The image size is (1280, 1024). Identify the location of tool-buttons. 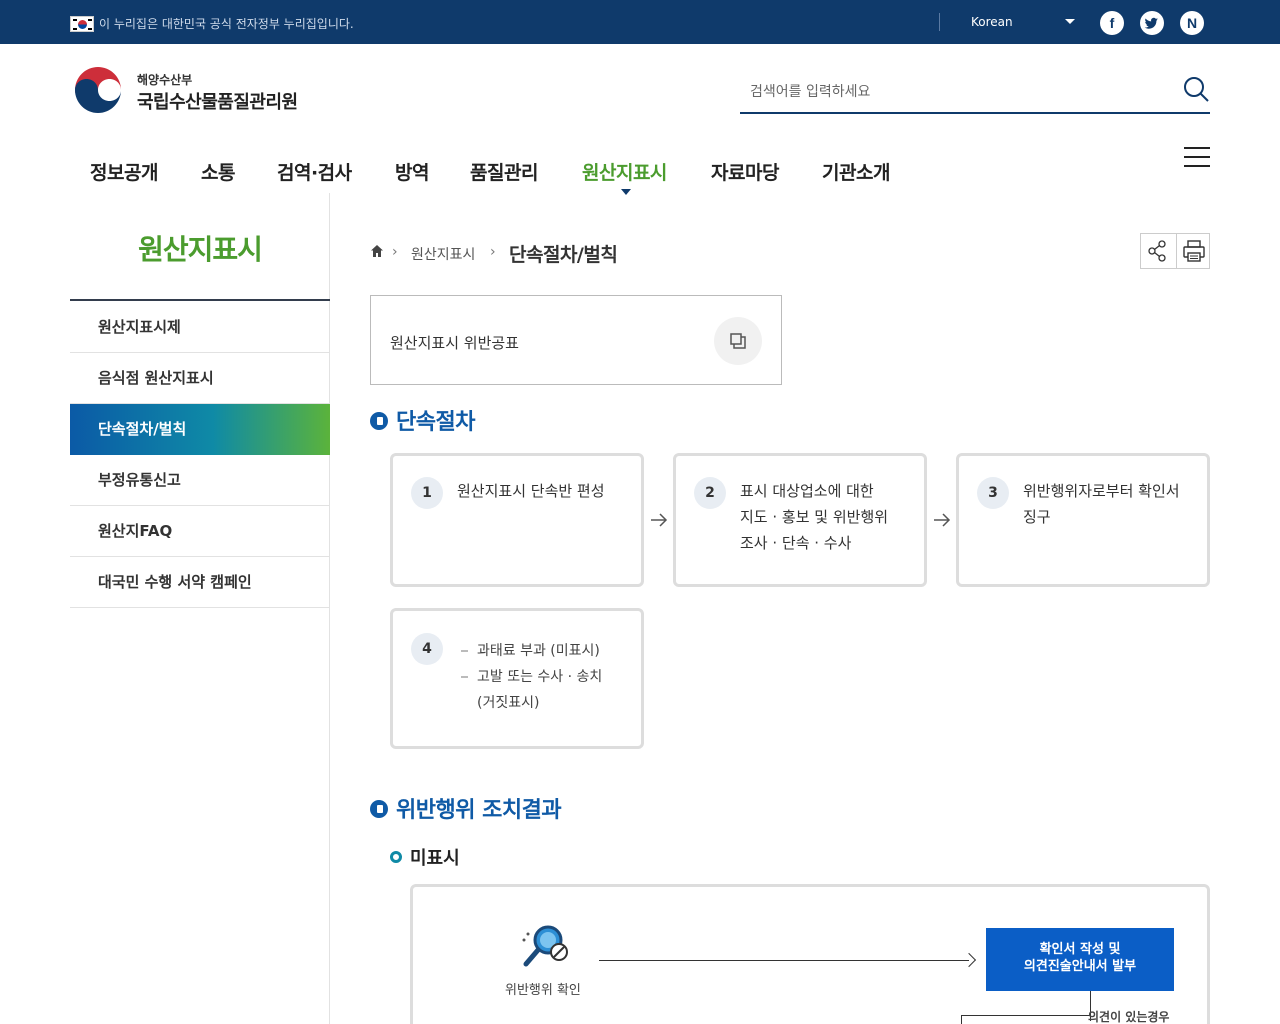
(1175, 251).